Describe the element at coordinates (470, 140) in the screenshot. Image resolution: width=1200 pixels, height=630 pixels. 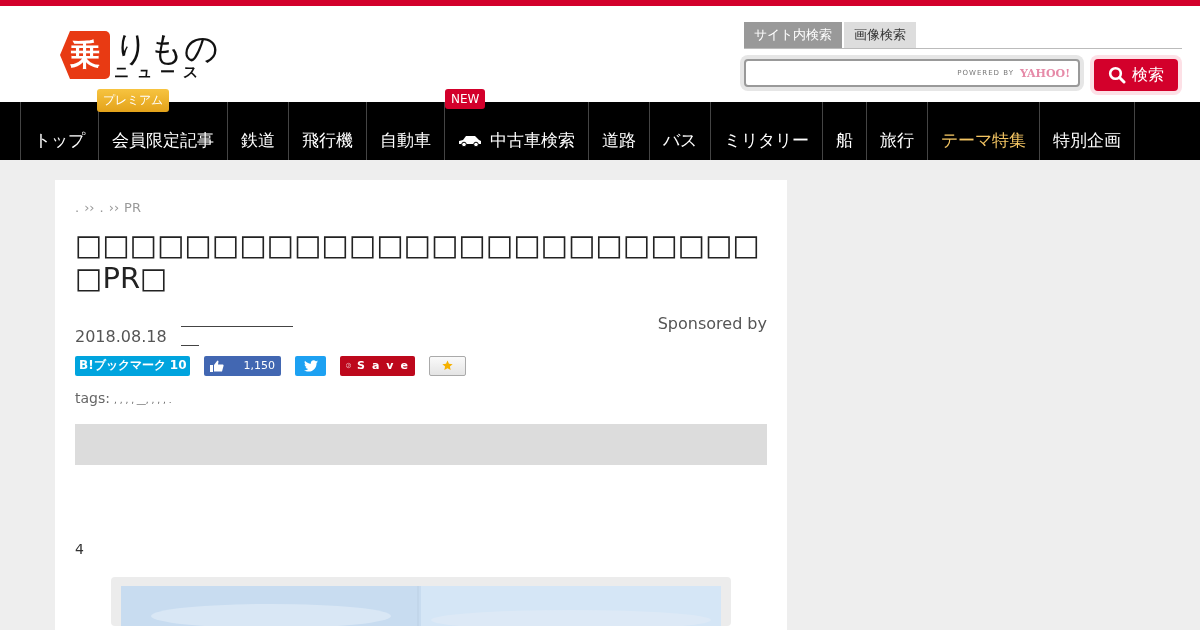
I see `car-icon` at that location.